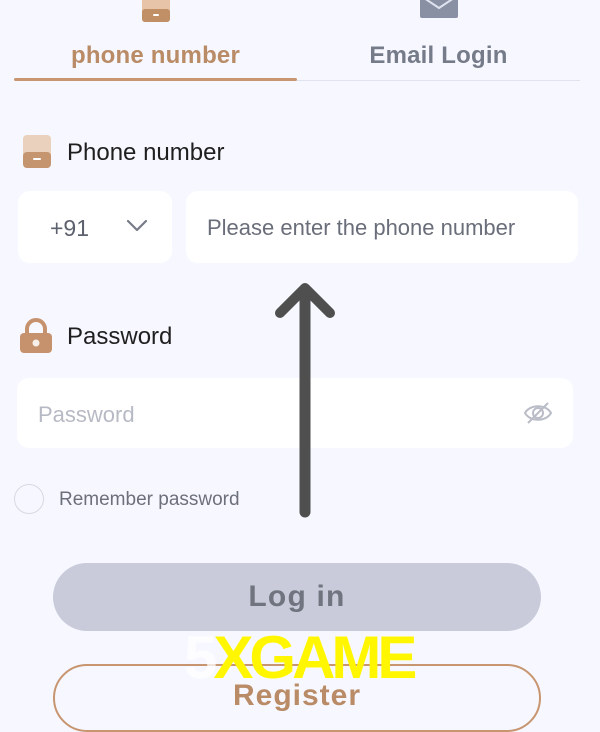 The width and height of the screenshot is (600, 732). What do you see at coordinates (155, 41) in the screenshot?
I see `tab-phone-number: phone number` at bounding box center [155, 41].